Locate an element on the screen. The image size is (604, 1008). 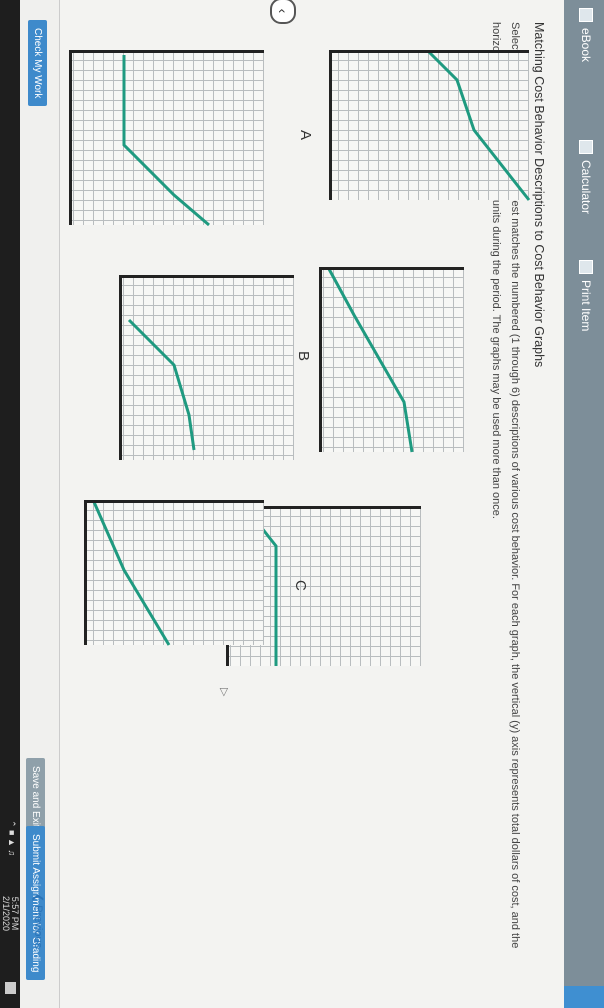
cost-line-b is located at coordinates (370, 360).